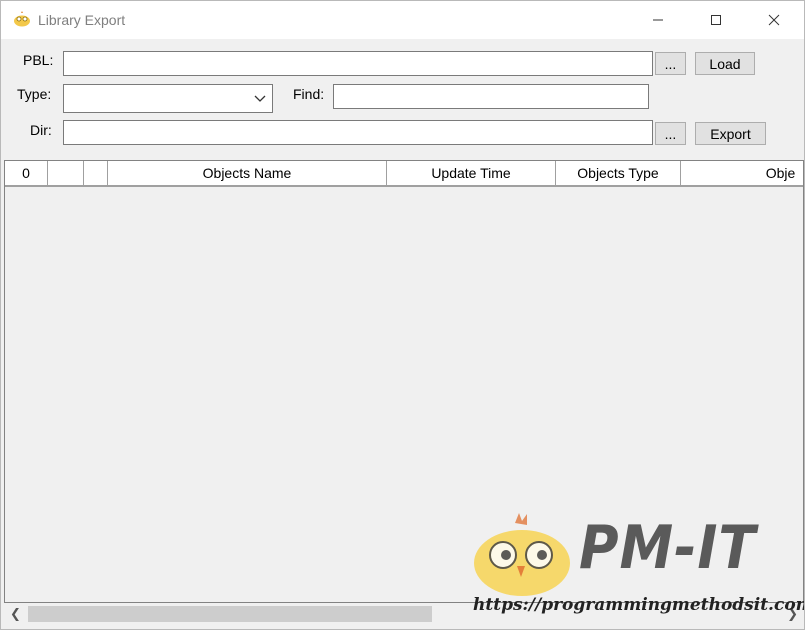 The height and width of the screenshot is (630, 805). Describe the element at coordinates (66, 173) in the screenshot. I see `column-header-select` at that location.